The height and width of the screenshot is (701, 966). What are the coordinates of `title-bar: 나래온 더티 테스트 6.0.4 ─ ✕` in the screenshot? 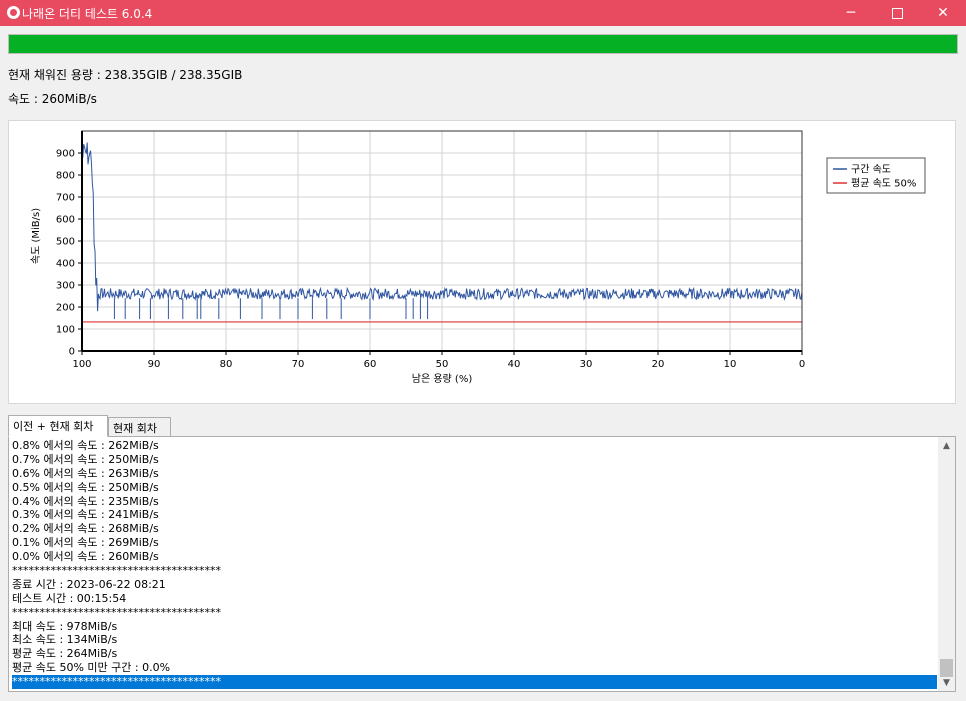 It's located at (483, 13).